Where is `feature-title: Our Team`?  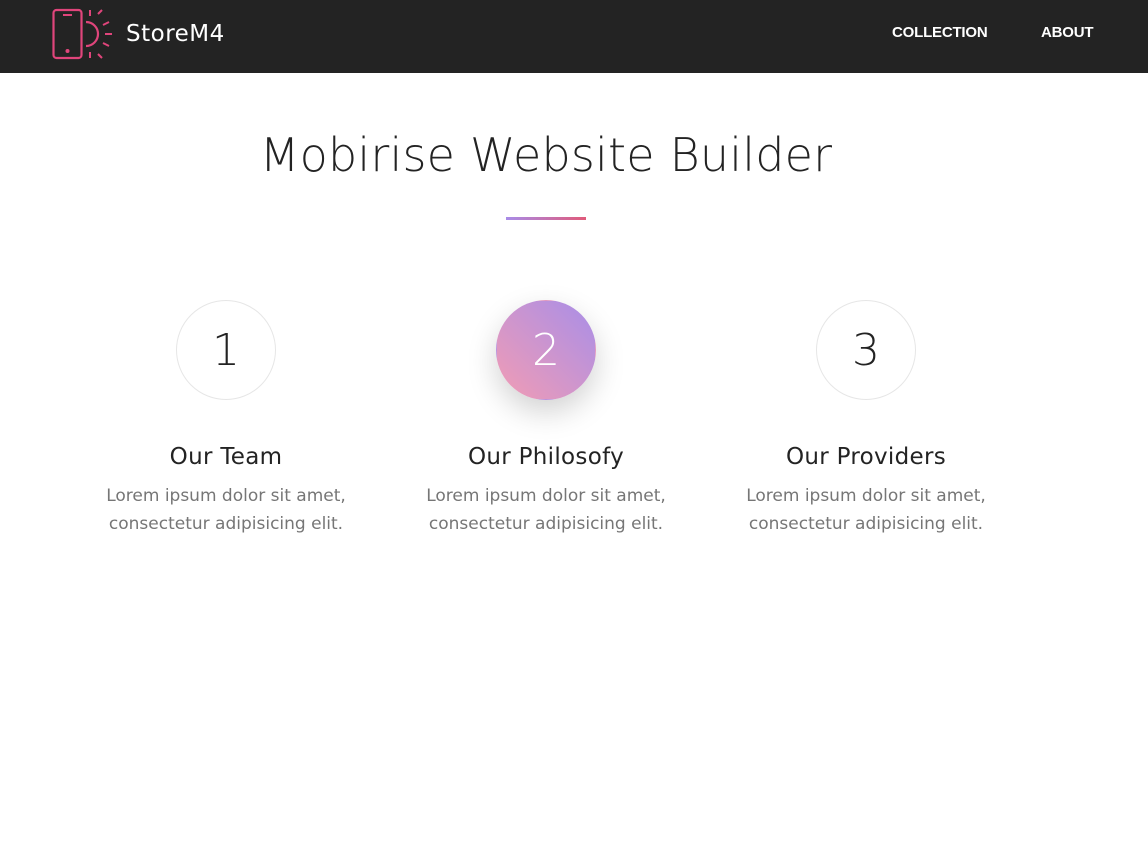
feature-title: Our Team is located at coordinates (226, 457).